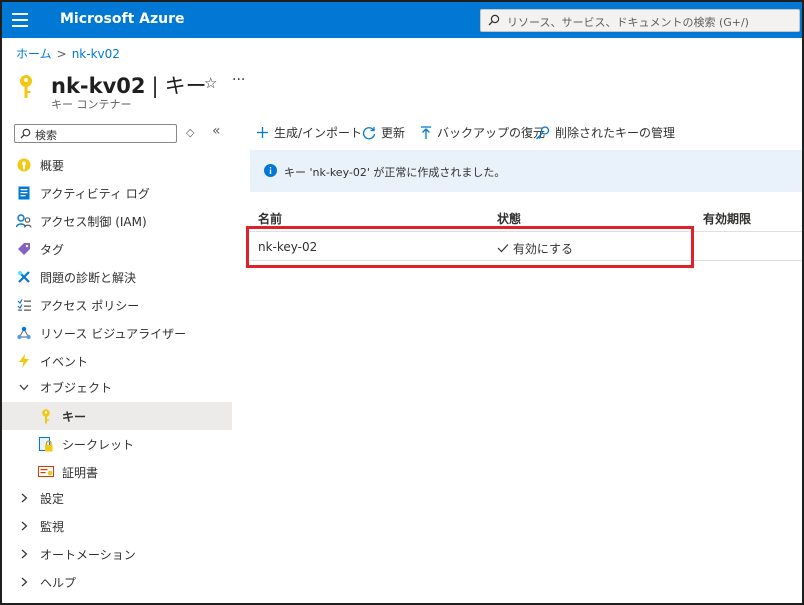 This screenshot has height=605, width=804. Describe the element at coordinates (64, 361) in the screenshot. I see `sidebar-item-label: イベント` at that location.